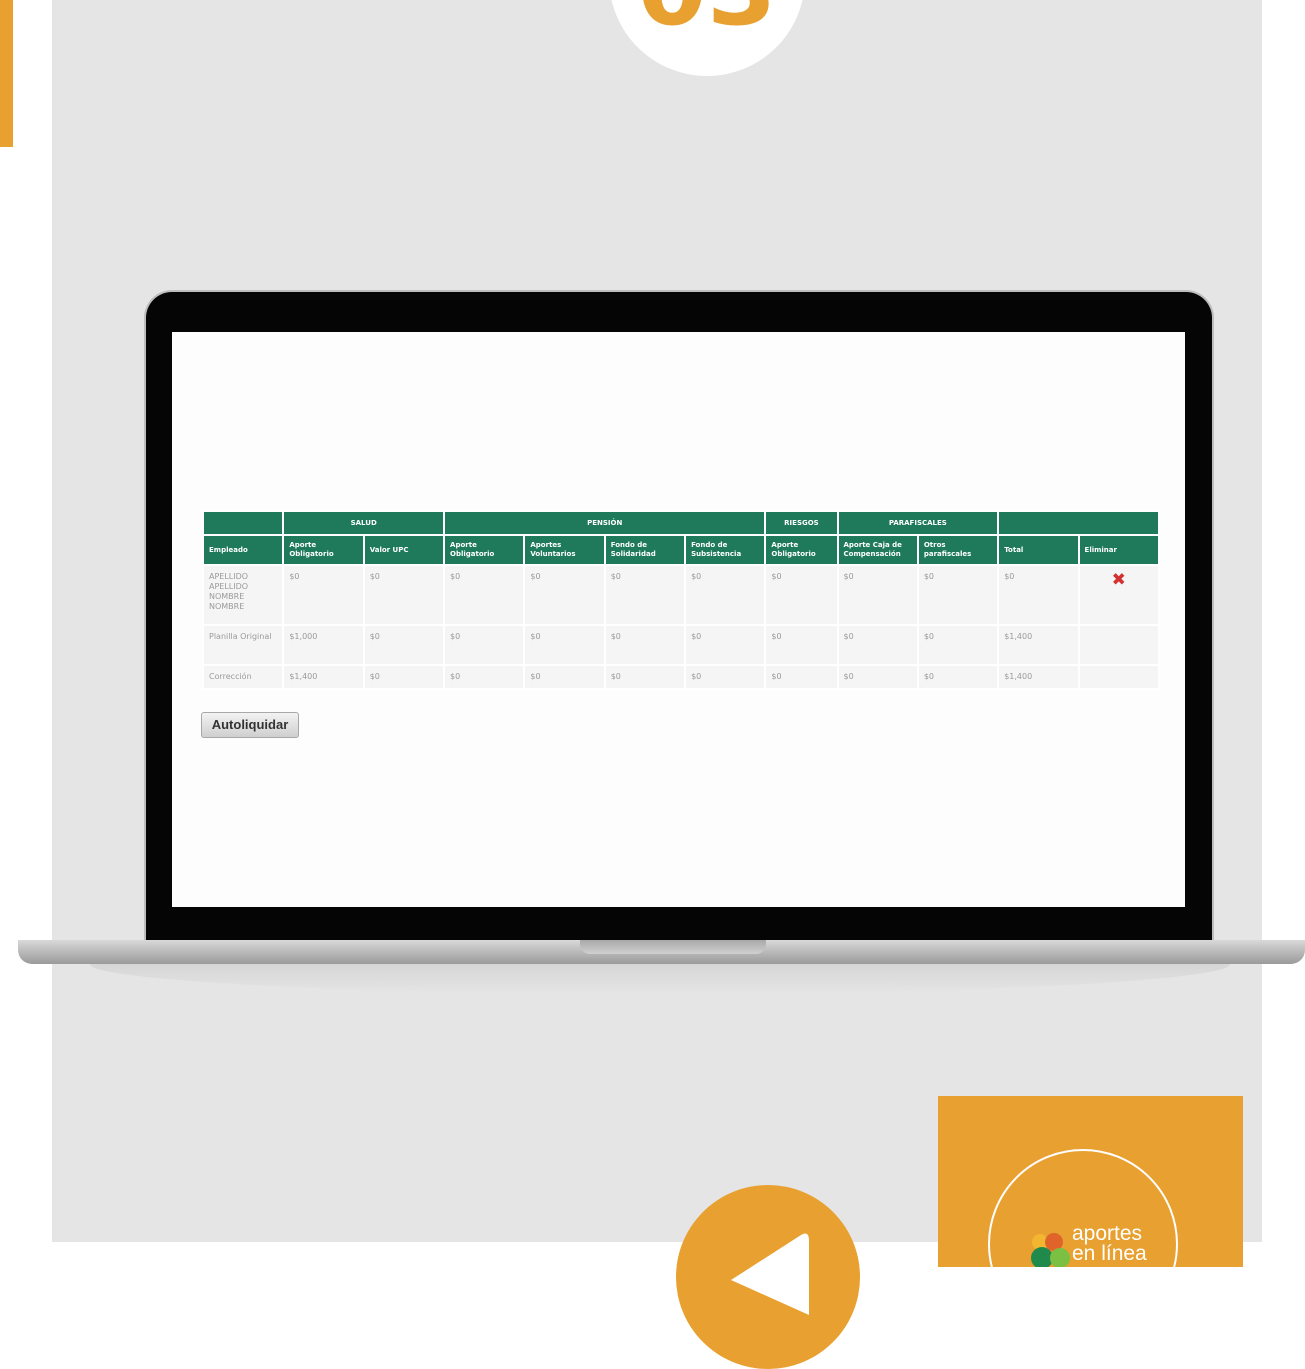 This screenshot has height=1369, width=1305. I want to click on column-header: Total, so click(1038, 550).